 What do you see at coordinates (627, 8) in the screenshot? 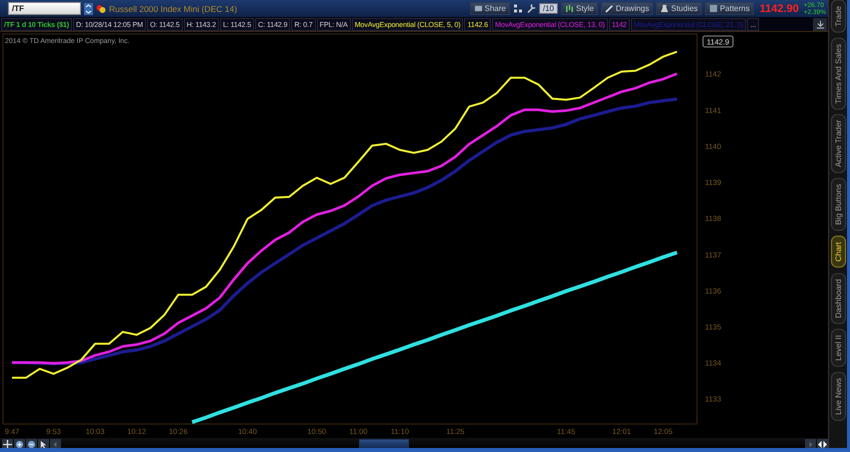
I see `drawings-button: Drawings` at bounding box center [627, 8].